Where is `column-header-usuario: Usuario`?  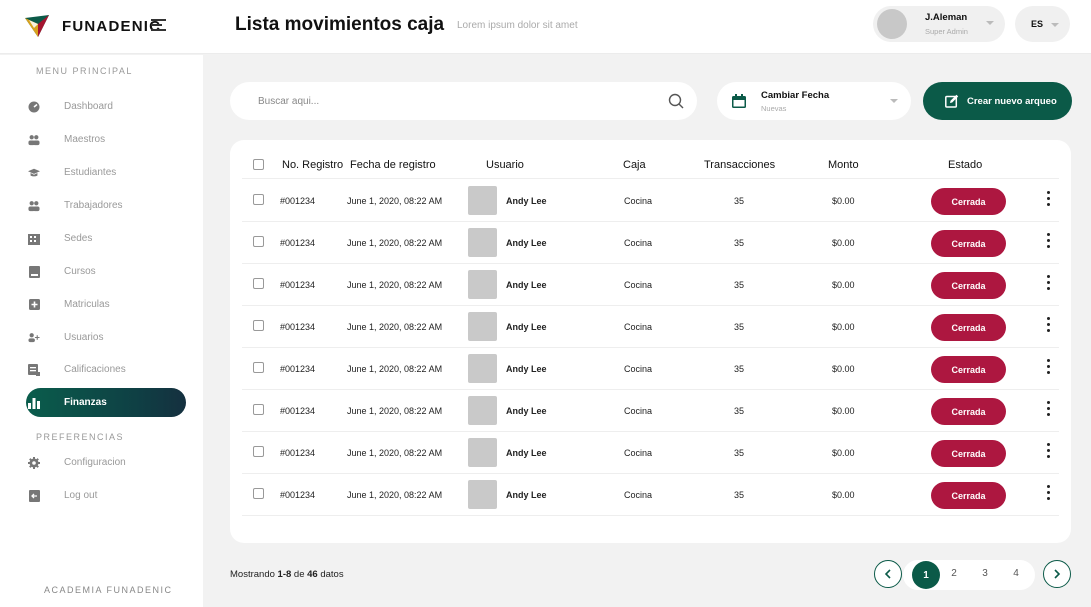
column-header-usuario: Usuario is located at coordinates (505, 165).